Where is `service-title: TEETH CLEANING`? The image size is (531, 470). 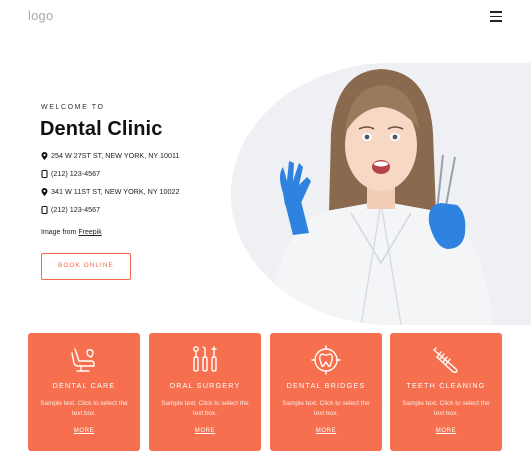 service-title: TEETH CLEANING is located at coordinates (446, 385).